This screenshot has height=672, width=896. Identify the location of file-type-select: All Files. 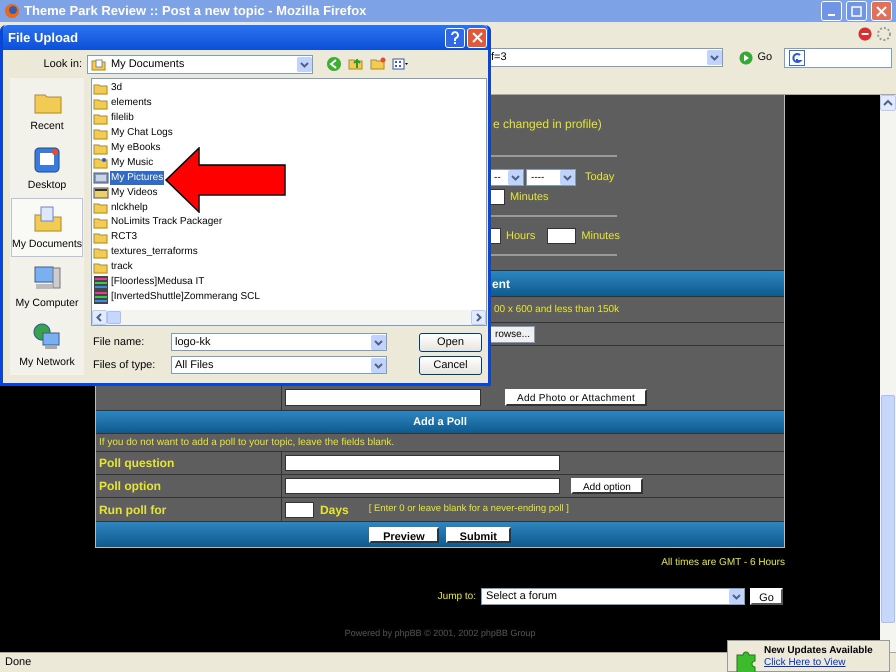
(279, 365).